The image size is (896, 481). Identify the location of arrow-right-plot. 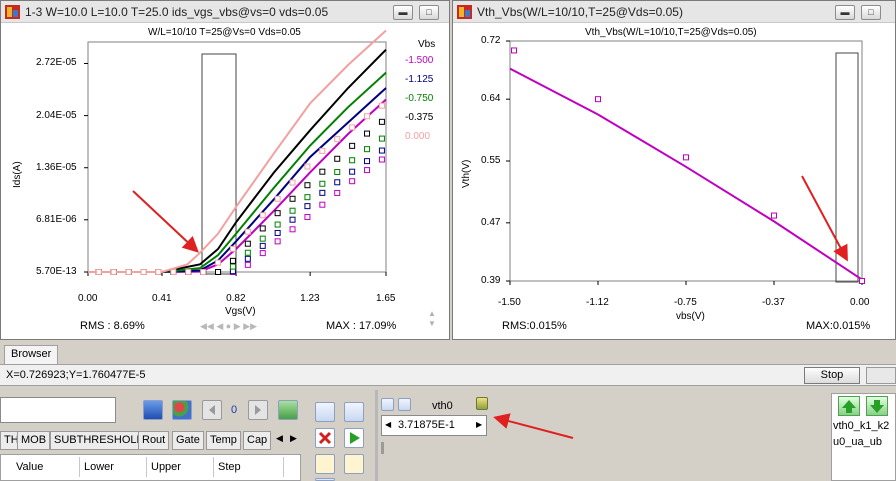
(824, 218).